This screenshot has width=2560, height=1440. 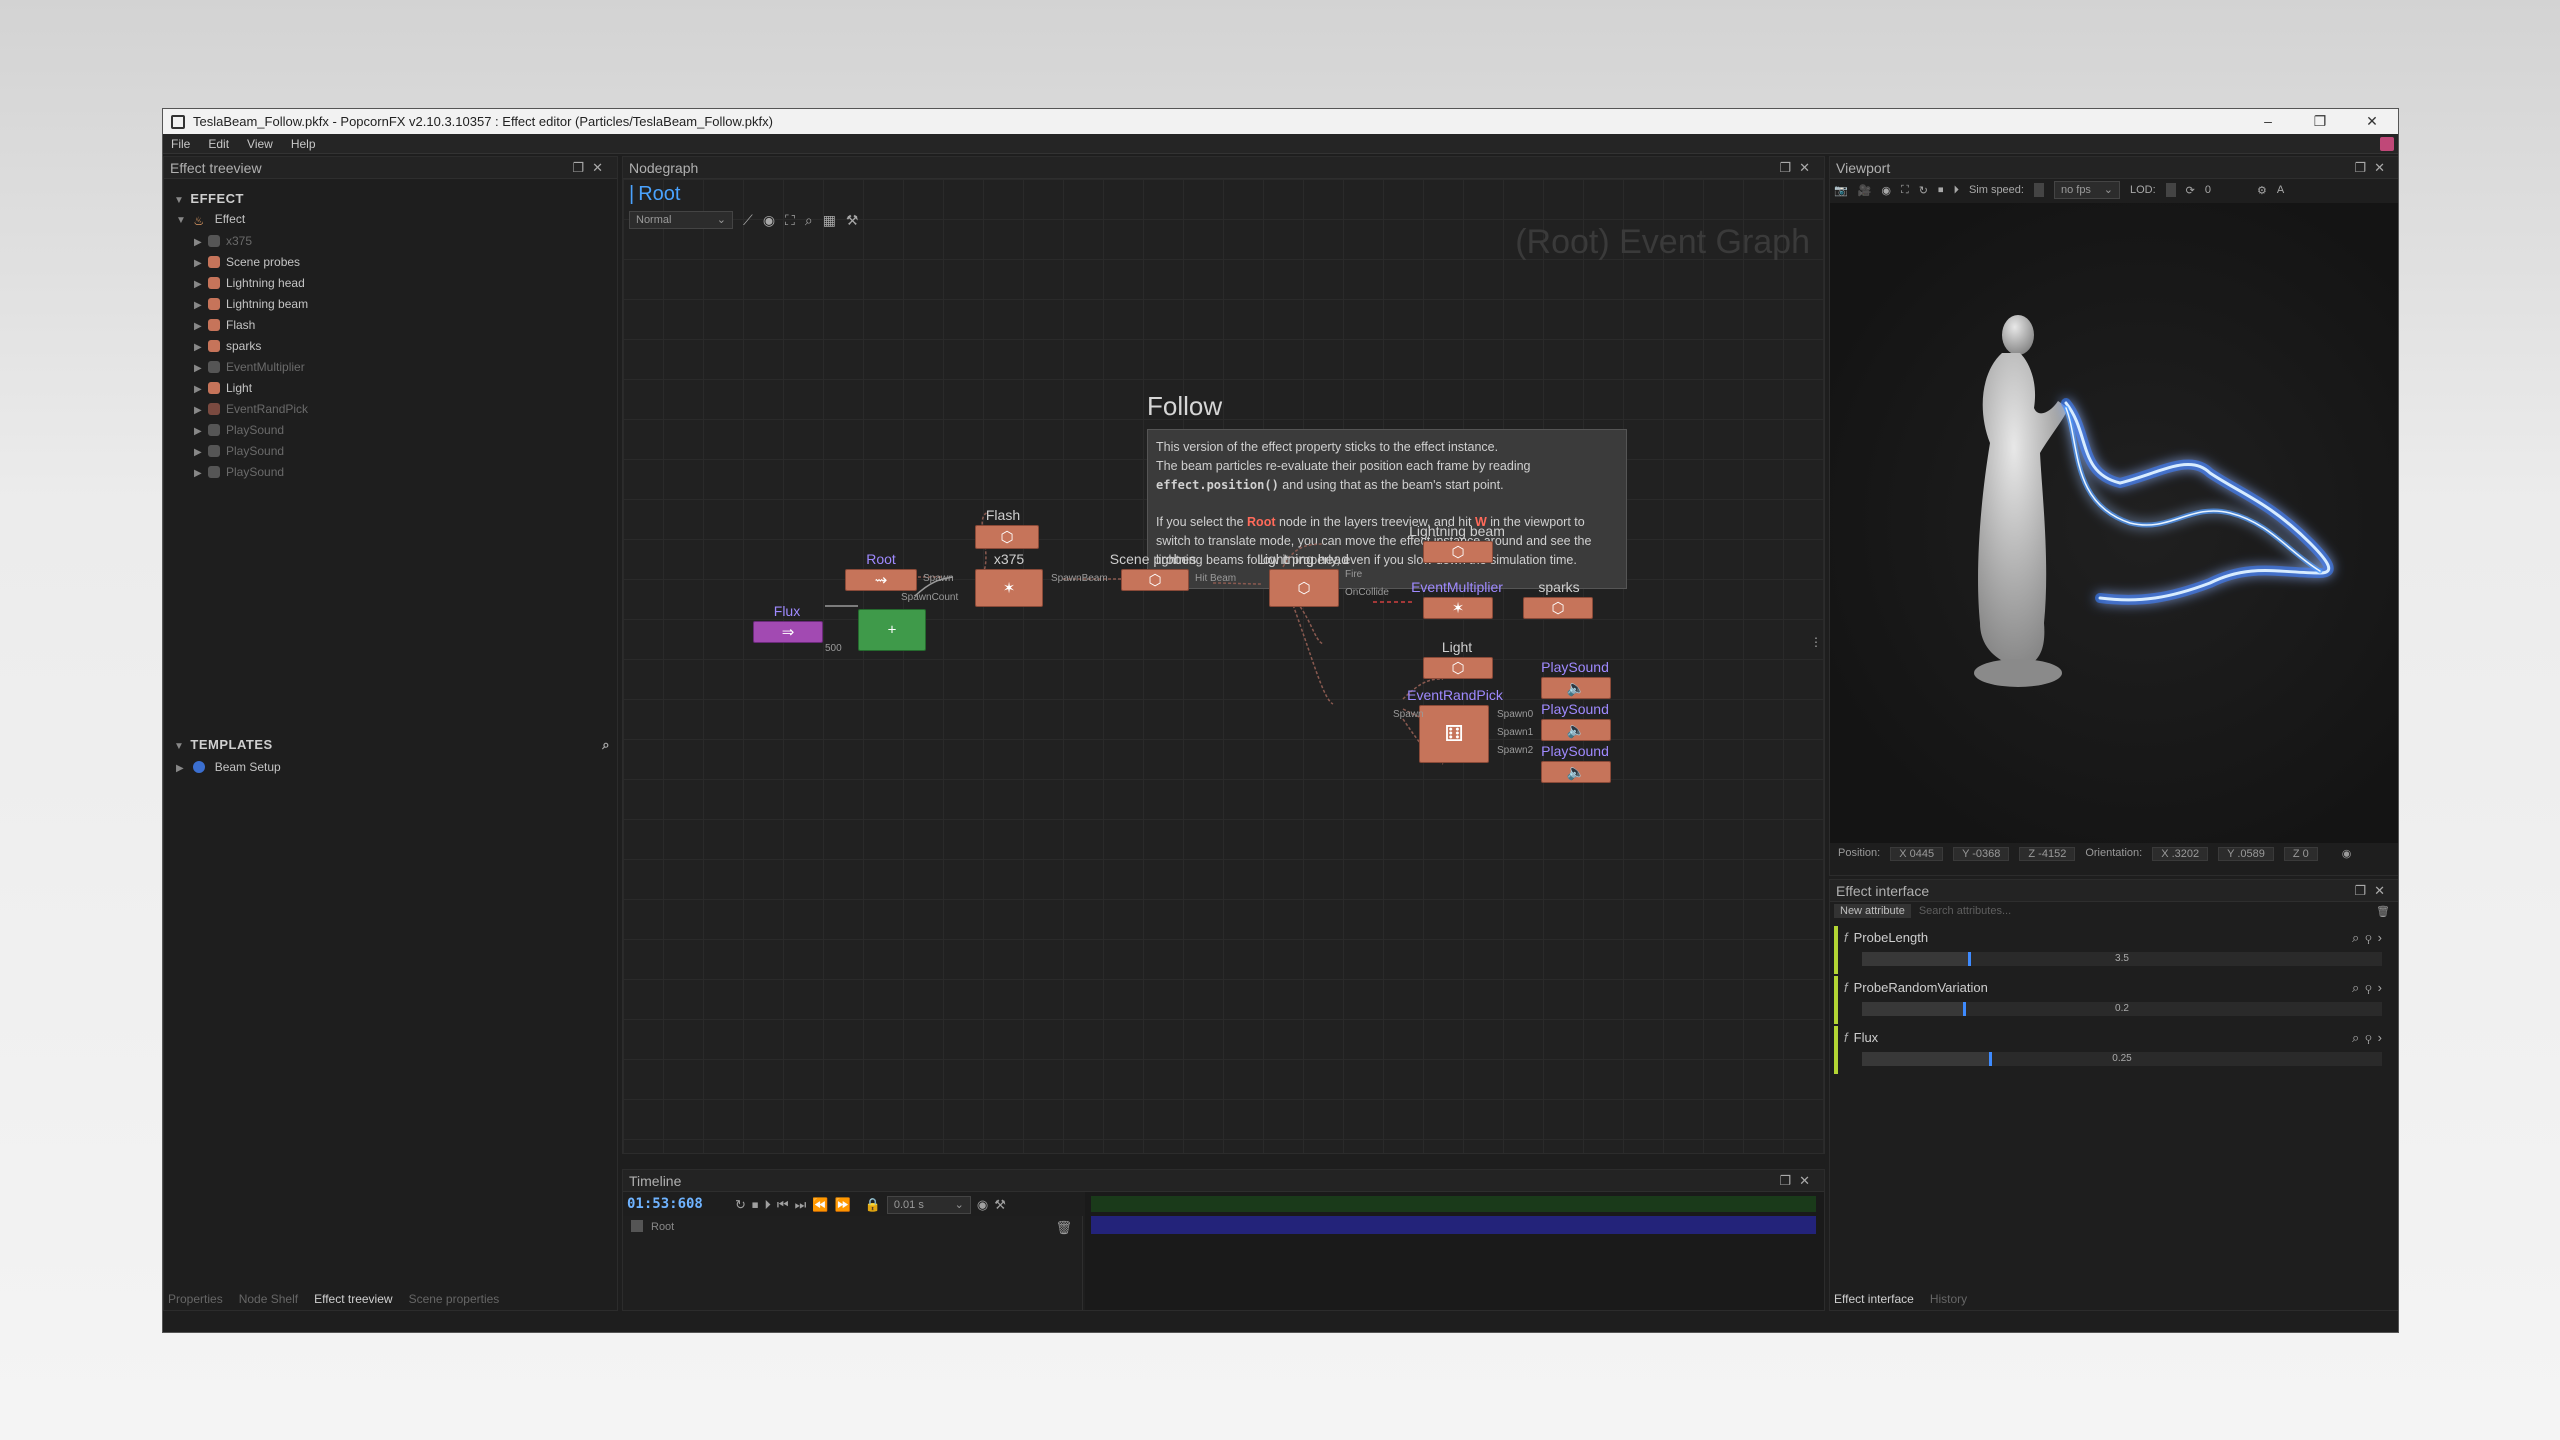 What do you see at coordinates (1886, 190) in the screenshot?
I see `eye-icon: ◉` at bounding box center [1886, 190].